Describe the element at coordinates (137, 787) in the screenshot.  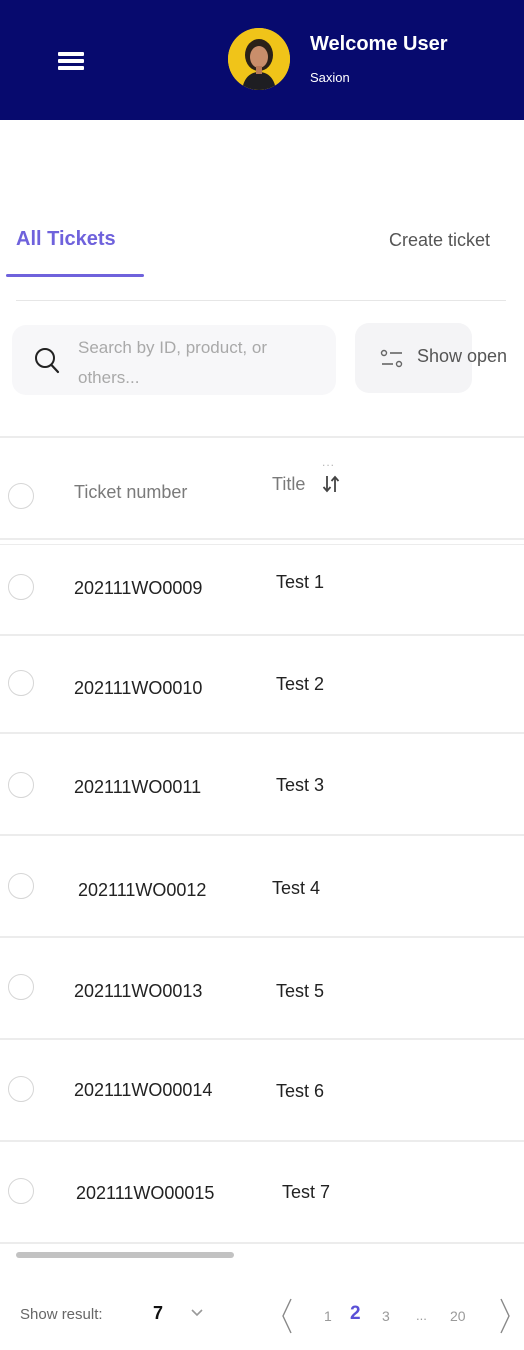
I see `ticket-number-cell: 202111WO0011` at that location.